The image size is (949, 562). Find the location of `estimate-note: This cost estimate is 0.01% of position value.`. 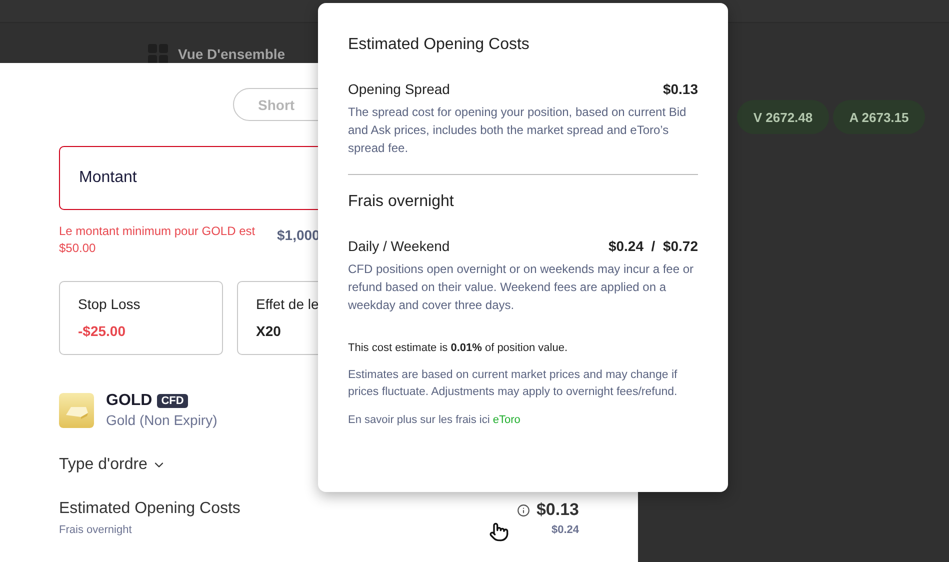

estimate-note: This cost estimate is 0.01% of position value. is located at coordinates (458, 348).